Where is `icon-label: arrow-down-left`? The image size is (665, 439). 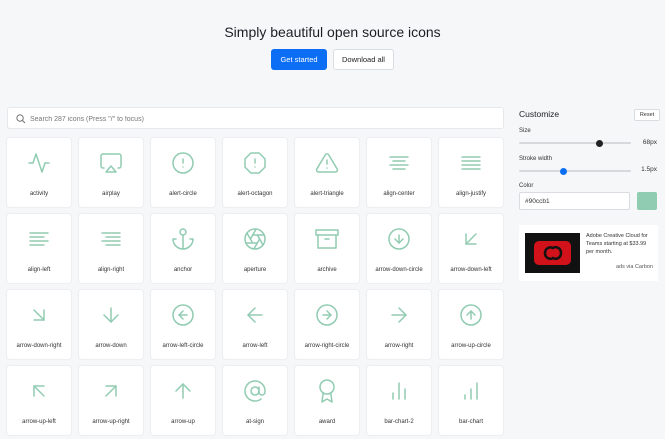
icon-label: arrow-down-left is located at coordinates (471, 270).